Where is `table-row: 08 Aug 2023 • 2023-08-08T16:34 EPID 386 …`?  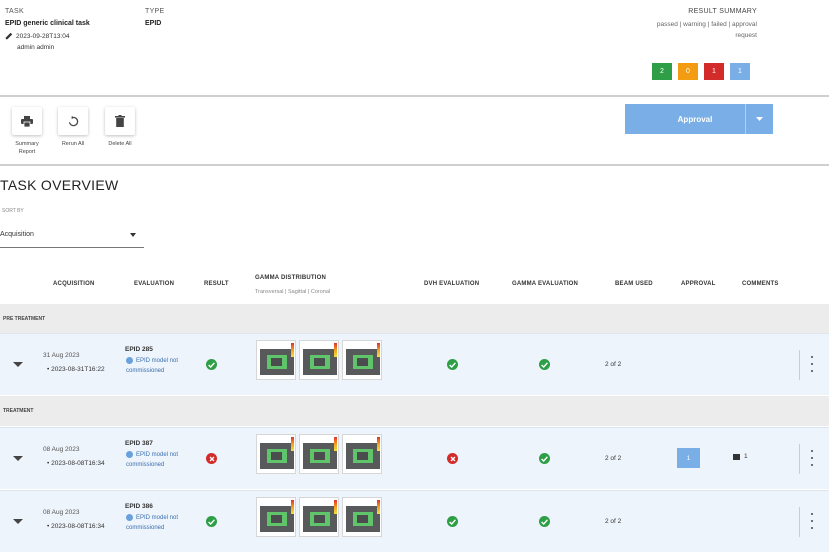 table-row: 08 Aug 2023 • 2023-08-08T16:34 EPID 386 … is located at coordinates (414, 521).